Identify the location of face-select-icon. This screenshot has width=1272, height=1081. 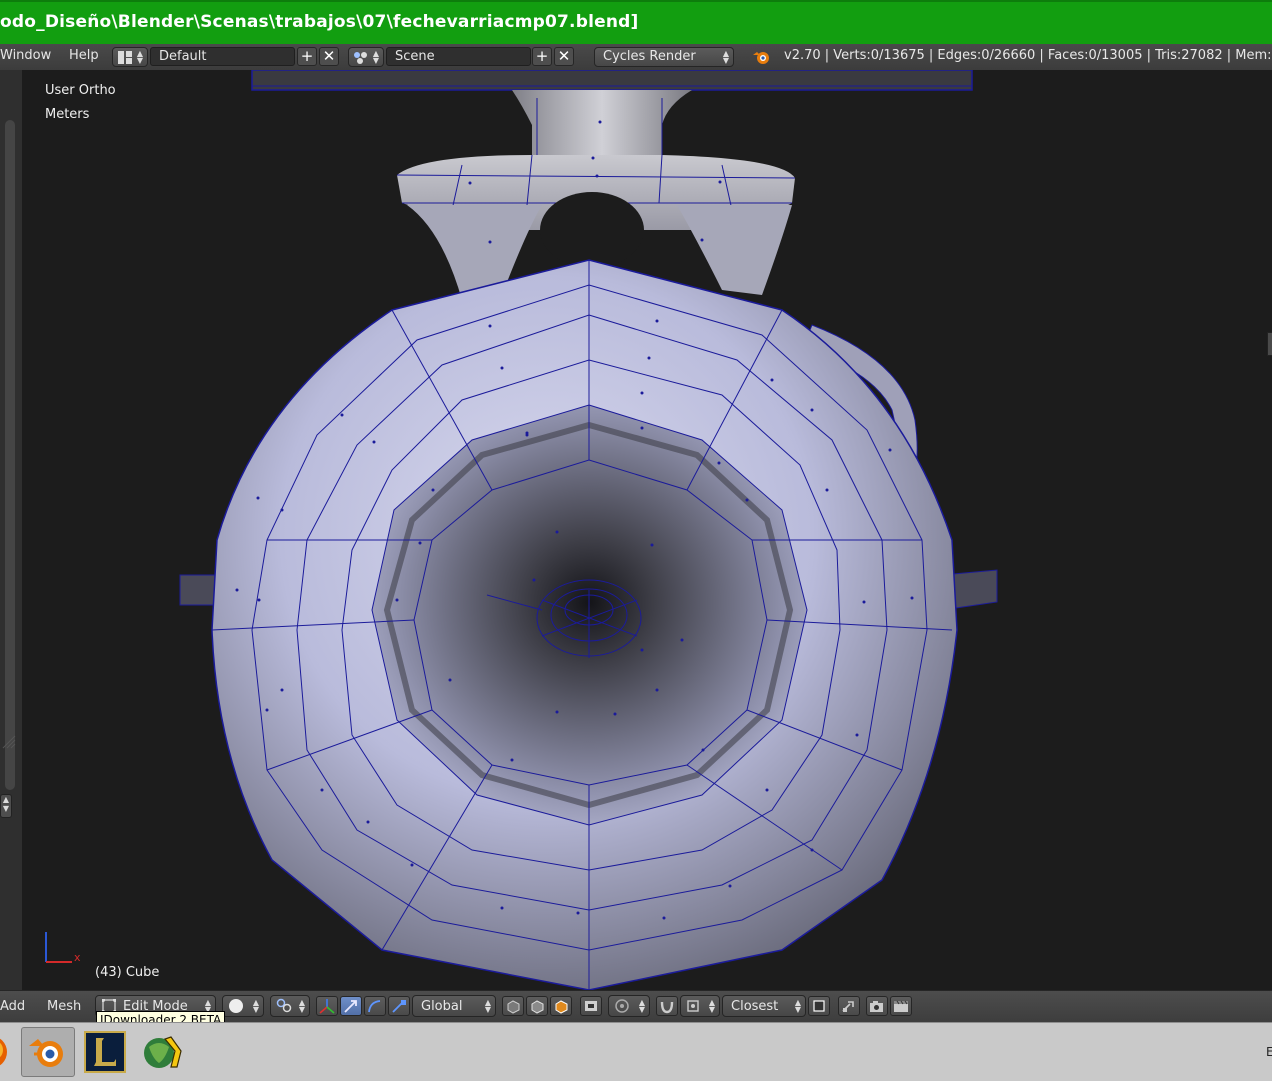
(561, 1007).